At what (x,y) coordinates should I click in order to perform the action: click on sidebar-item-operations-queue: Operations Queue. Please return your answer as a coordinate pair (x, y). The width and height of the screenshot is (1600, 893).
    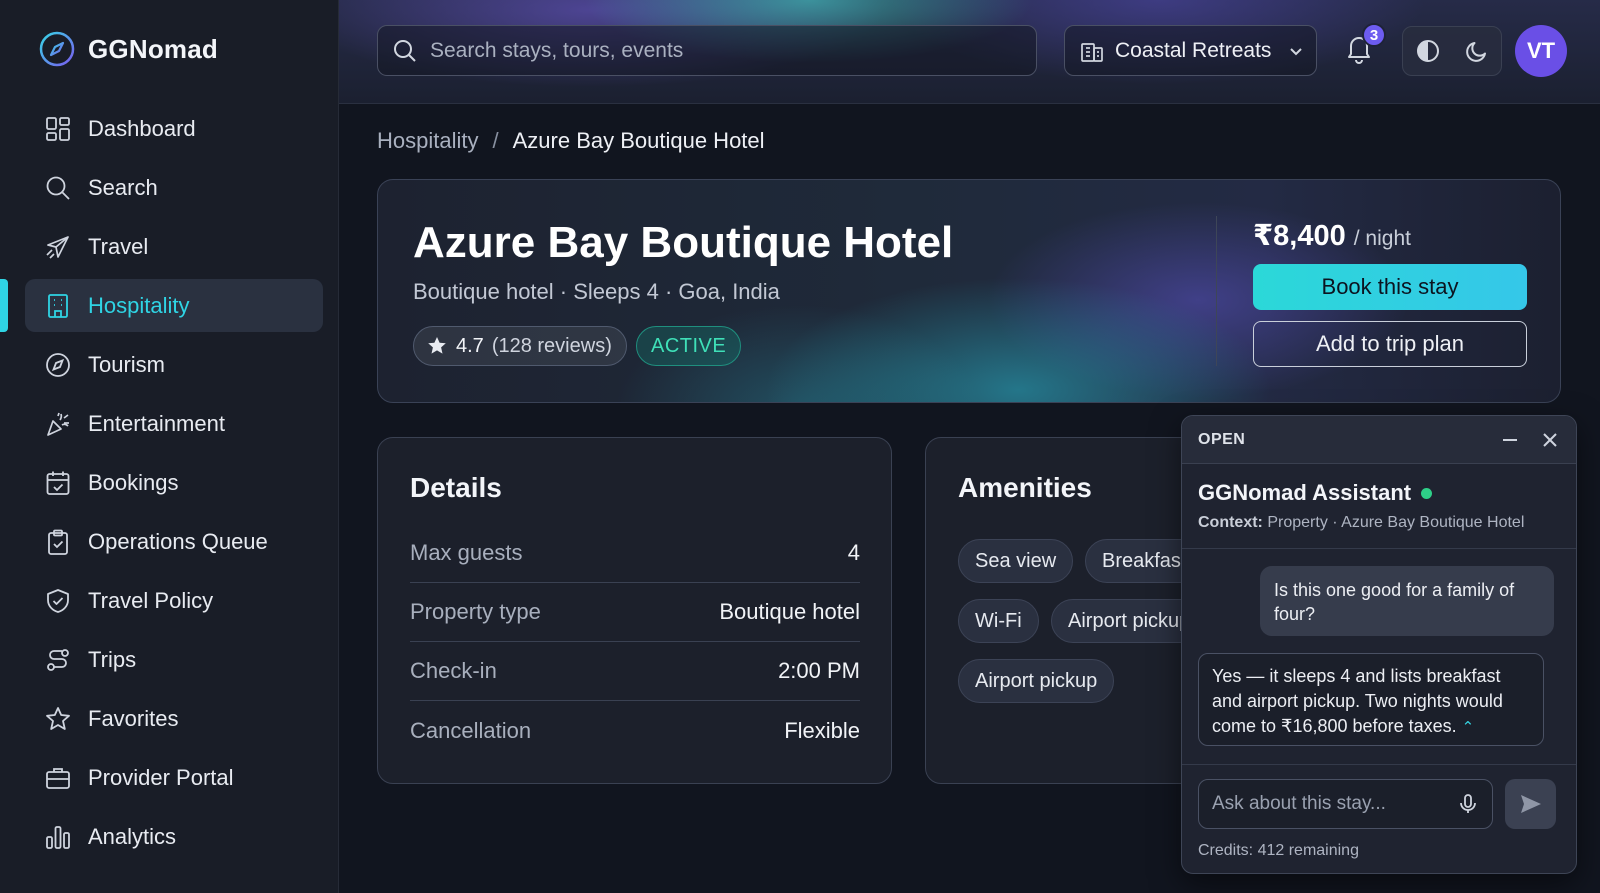
    Looking at the image, I should click on (174, 541).